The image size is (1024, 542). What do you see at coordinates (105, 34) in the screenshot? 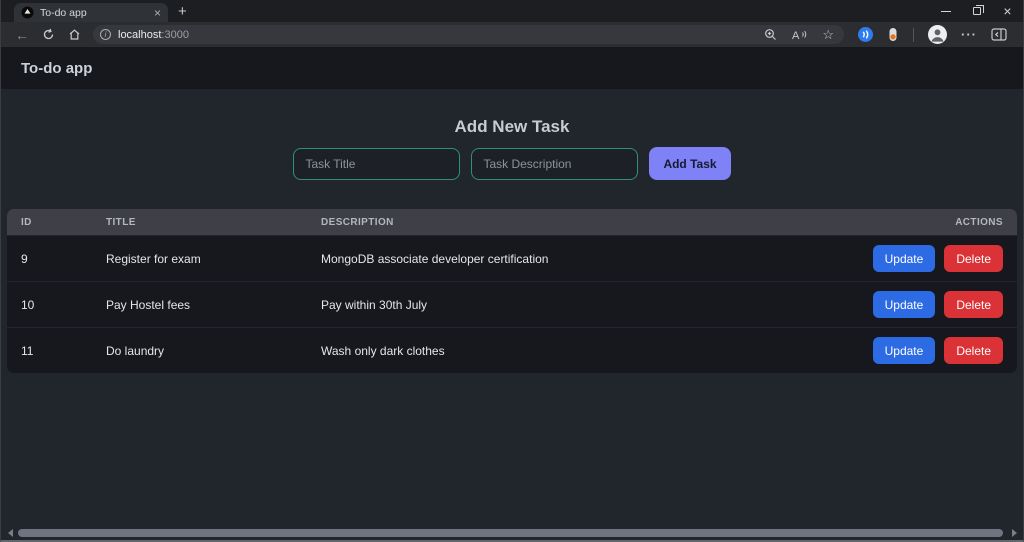
I see `site-info-icon: i` at bounding box center [105, 34].